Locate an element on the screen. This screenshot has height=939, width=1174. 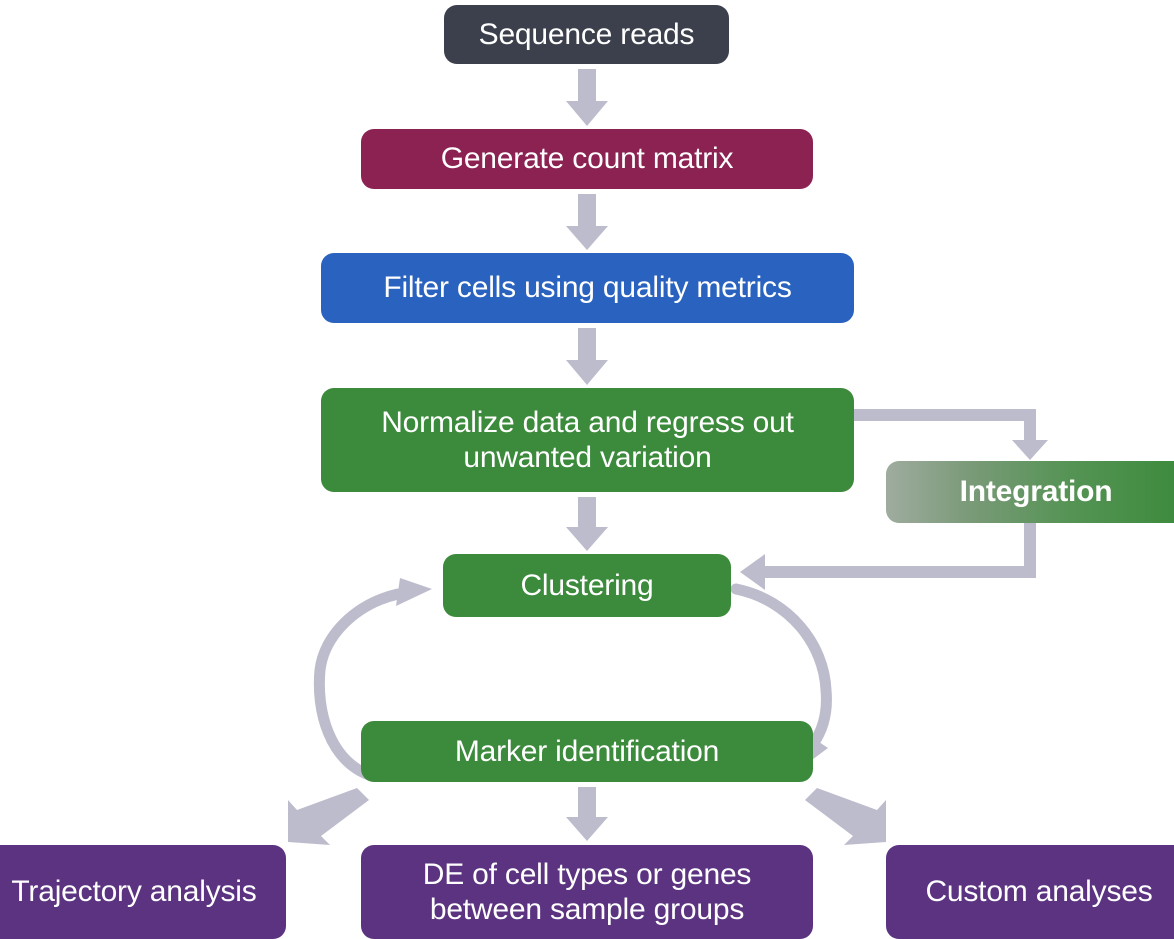
node-clustering: Clustering is located at coordinates (587, 585).